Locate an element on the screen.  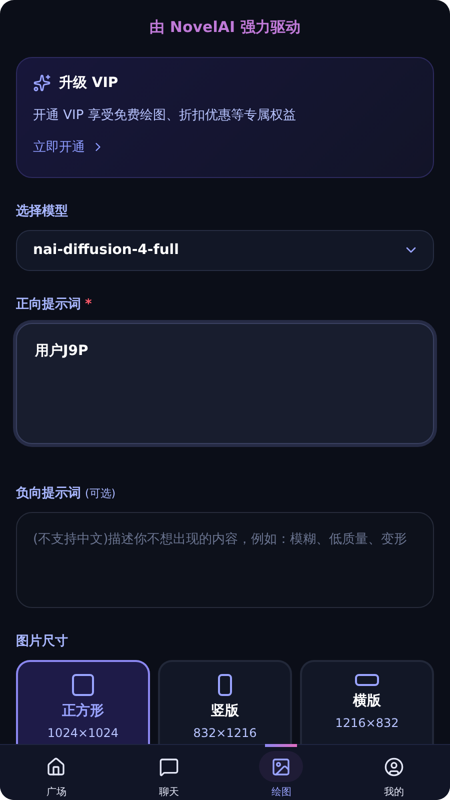
image-icon is located at coordinates (281, 766).